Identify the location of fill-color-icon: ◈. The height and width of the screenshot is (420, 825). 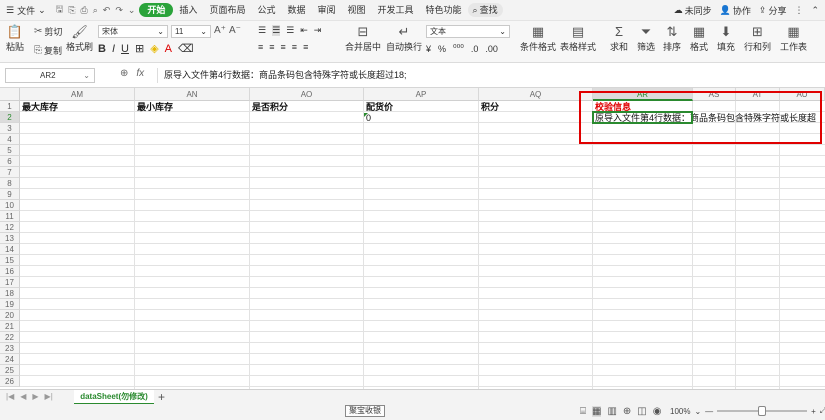
(154, 48).